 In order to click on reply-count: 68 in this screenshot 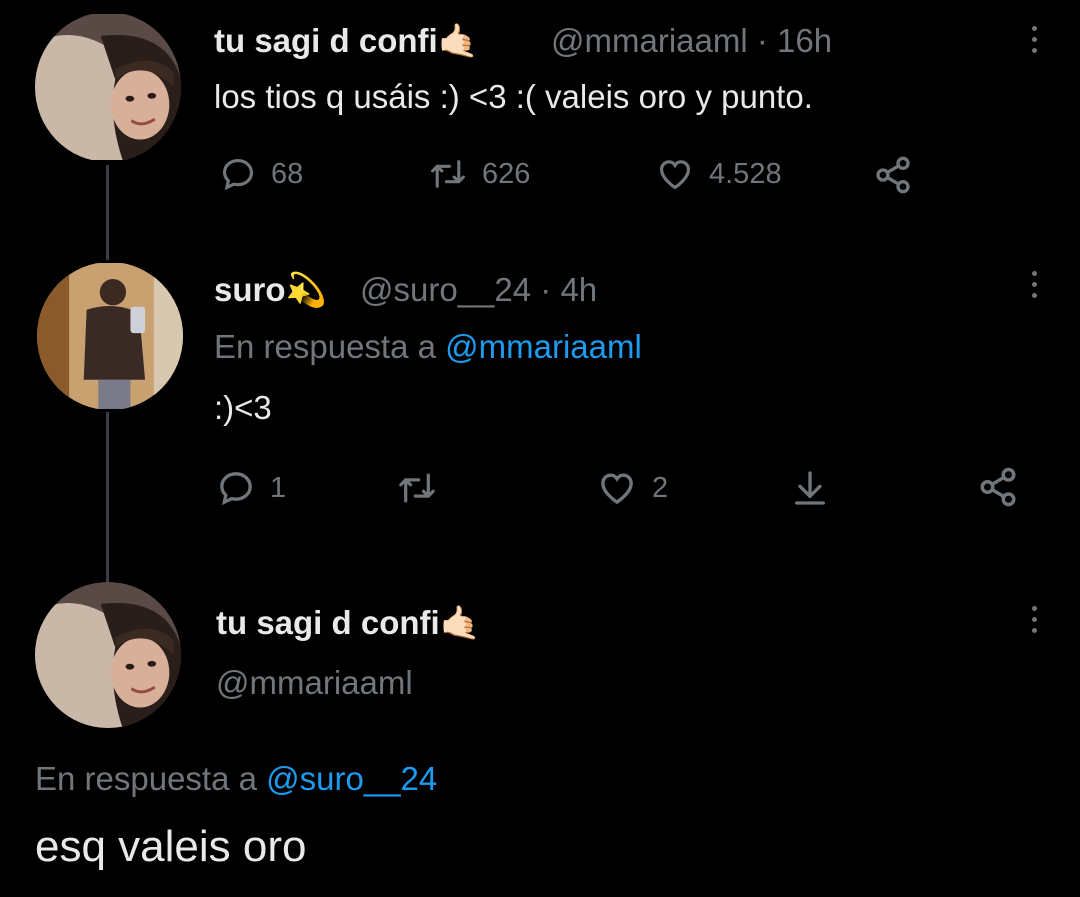, I will do `click(287, 173)`.